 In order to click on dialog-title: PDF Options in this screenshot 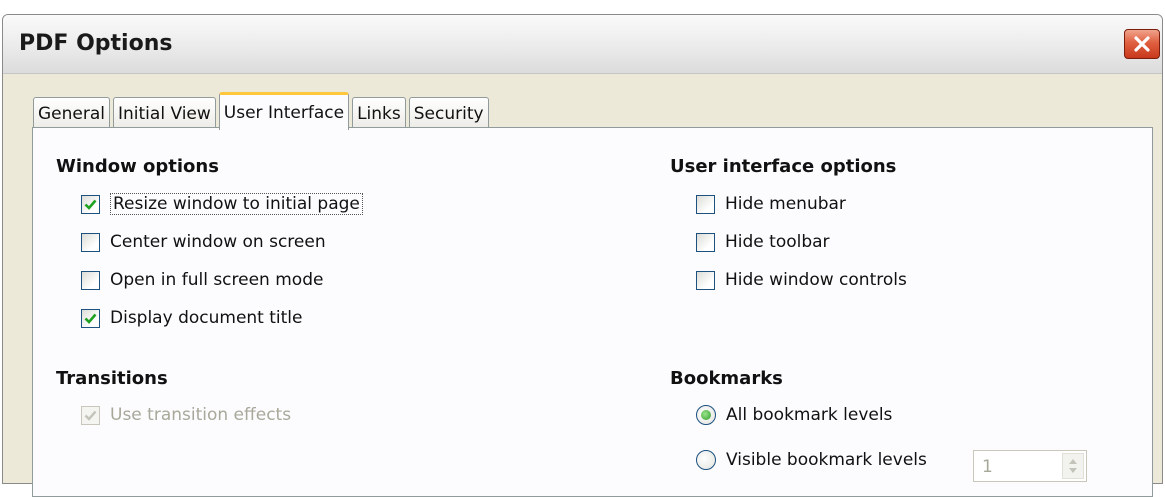, I will do `click(96, 43)`.